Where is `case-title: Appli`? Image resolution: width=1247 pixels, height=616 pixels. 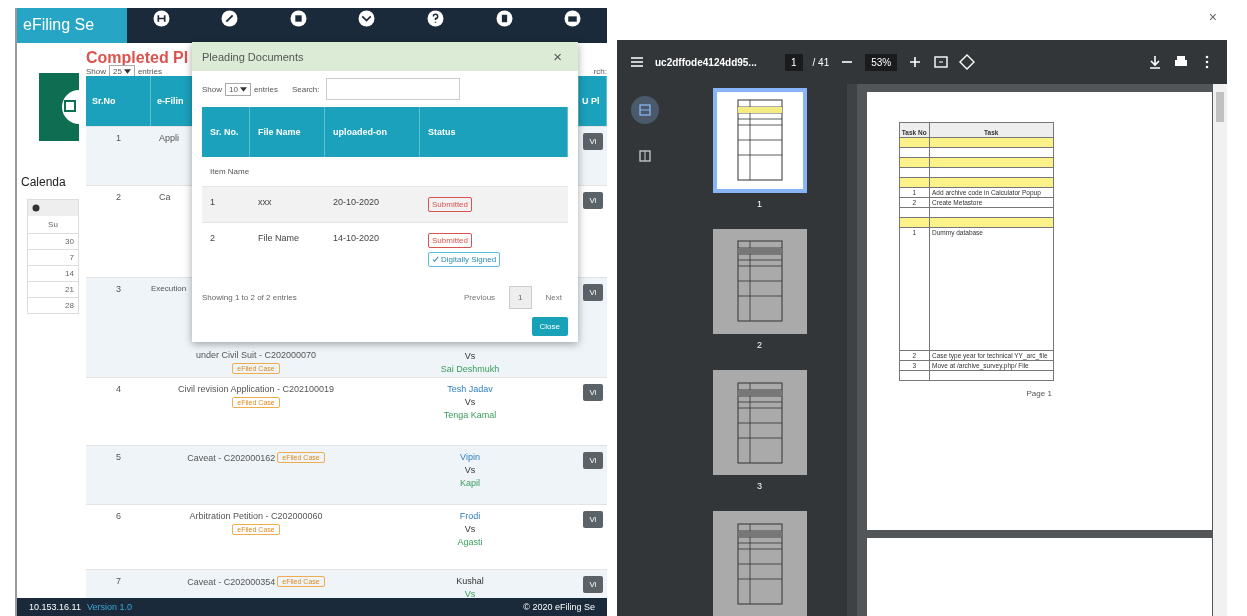
case-title: Appli is located at coordinates (169, 138).